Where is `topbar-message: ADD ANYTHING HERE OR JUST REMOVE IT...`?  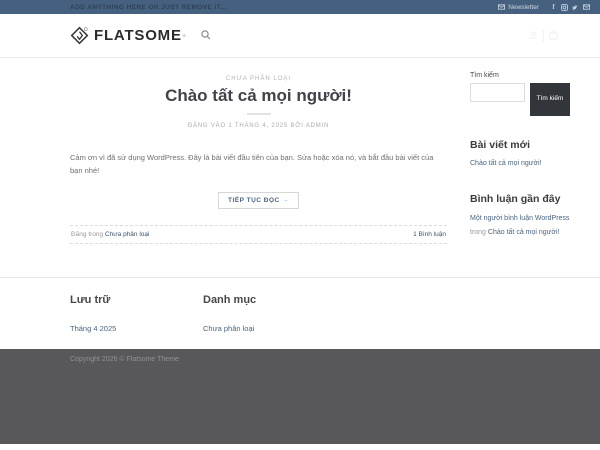 topbar-message: ADD ANYTHING HERE OR JUST REMOVE IT... is located at coordinates (148, 7).